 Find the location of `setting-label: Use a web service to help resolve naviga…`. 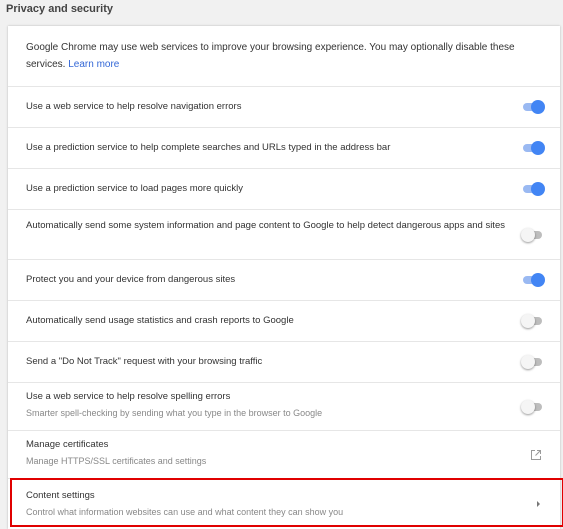

setting-label: Use a web service to help resolve naviga… is located at coordinates (134, 106).